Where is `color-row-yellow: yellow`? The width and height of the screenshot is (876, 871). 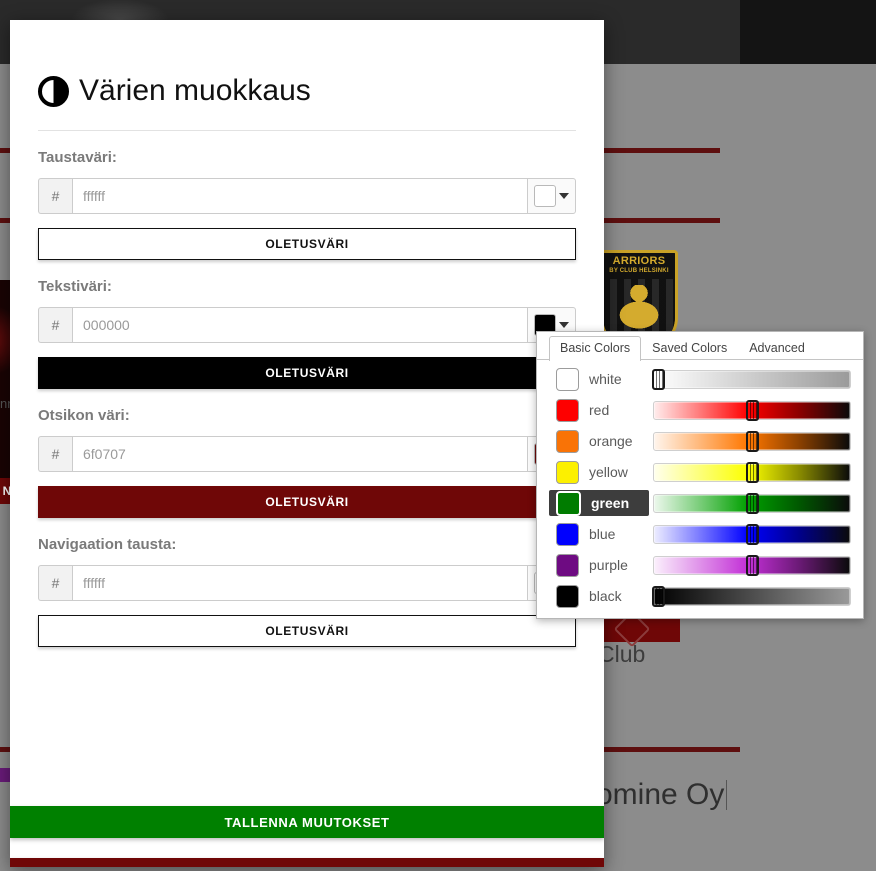
color-row-yellow: yellow is located at coordinates (700, 472).